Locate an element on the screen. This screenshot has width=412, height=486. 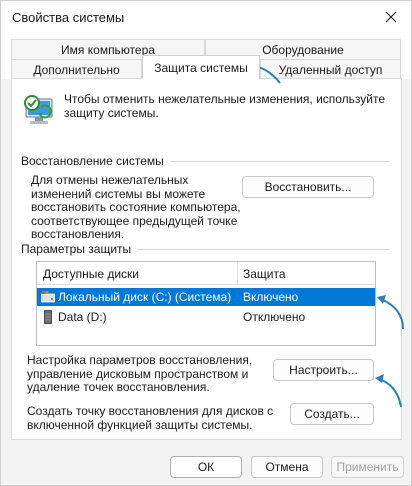
drive-name: Data (D:) is located at coordinates (82, 317).